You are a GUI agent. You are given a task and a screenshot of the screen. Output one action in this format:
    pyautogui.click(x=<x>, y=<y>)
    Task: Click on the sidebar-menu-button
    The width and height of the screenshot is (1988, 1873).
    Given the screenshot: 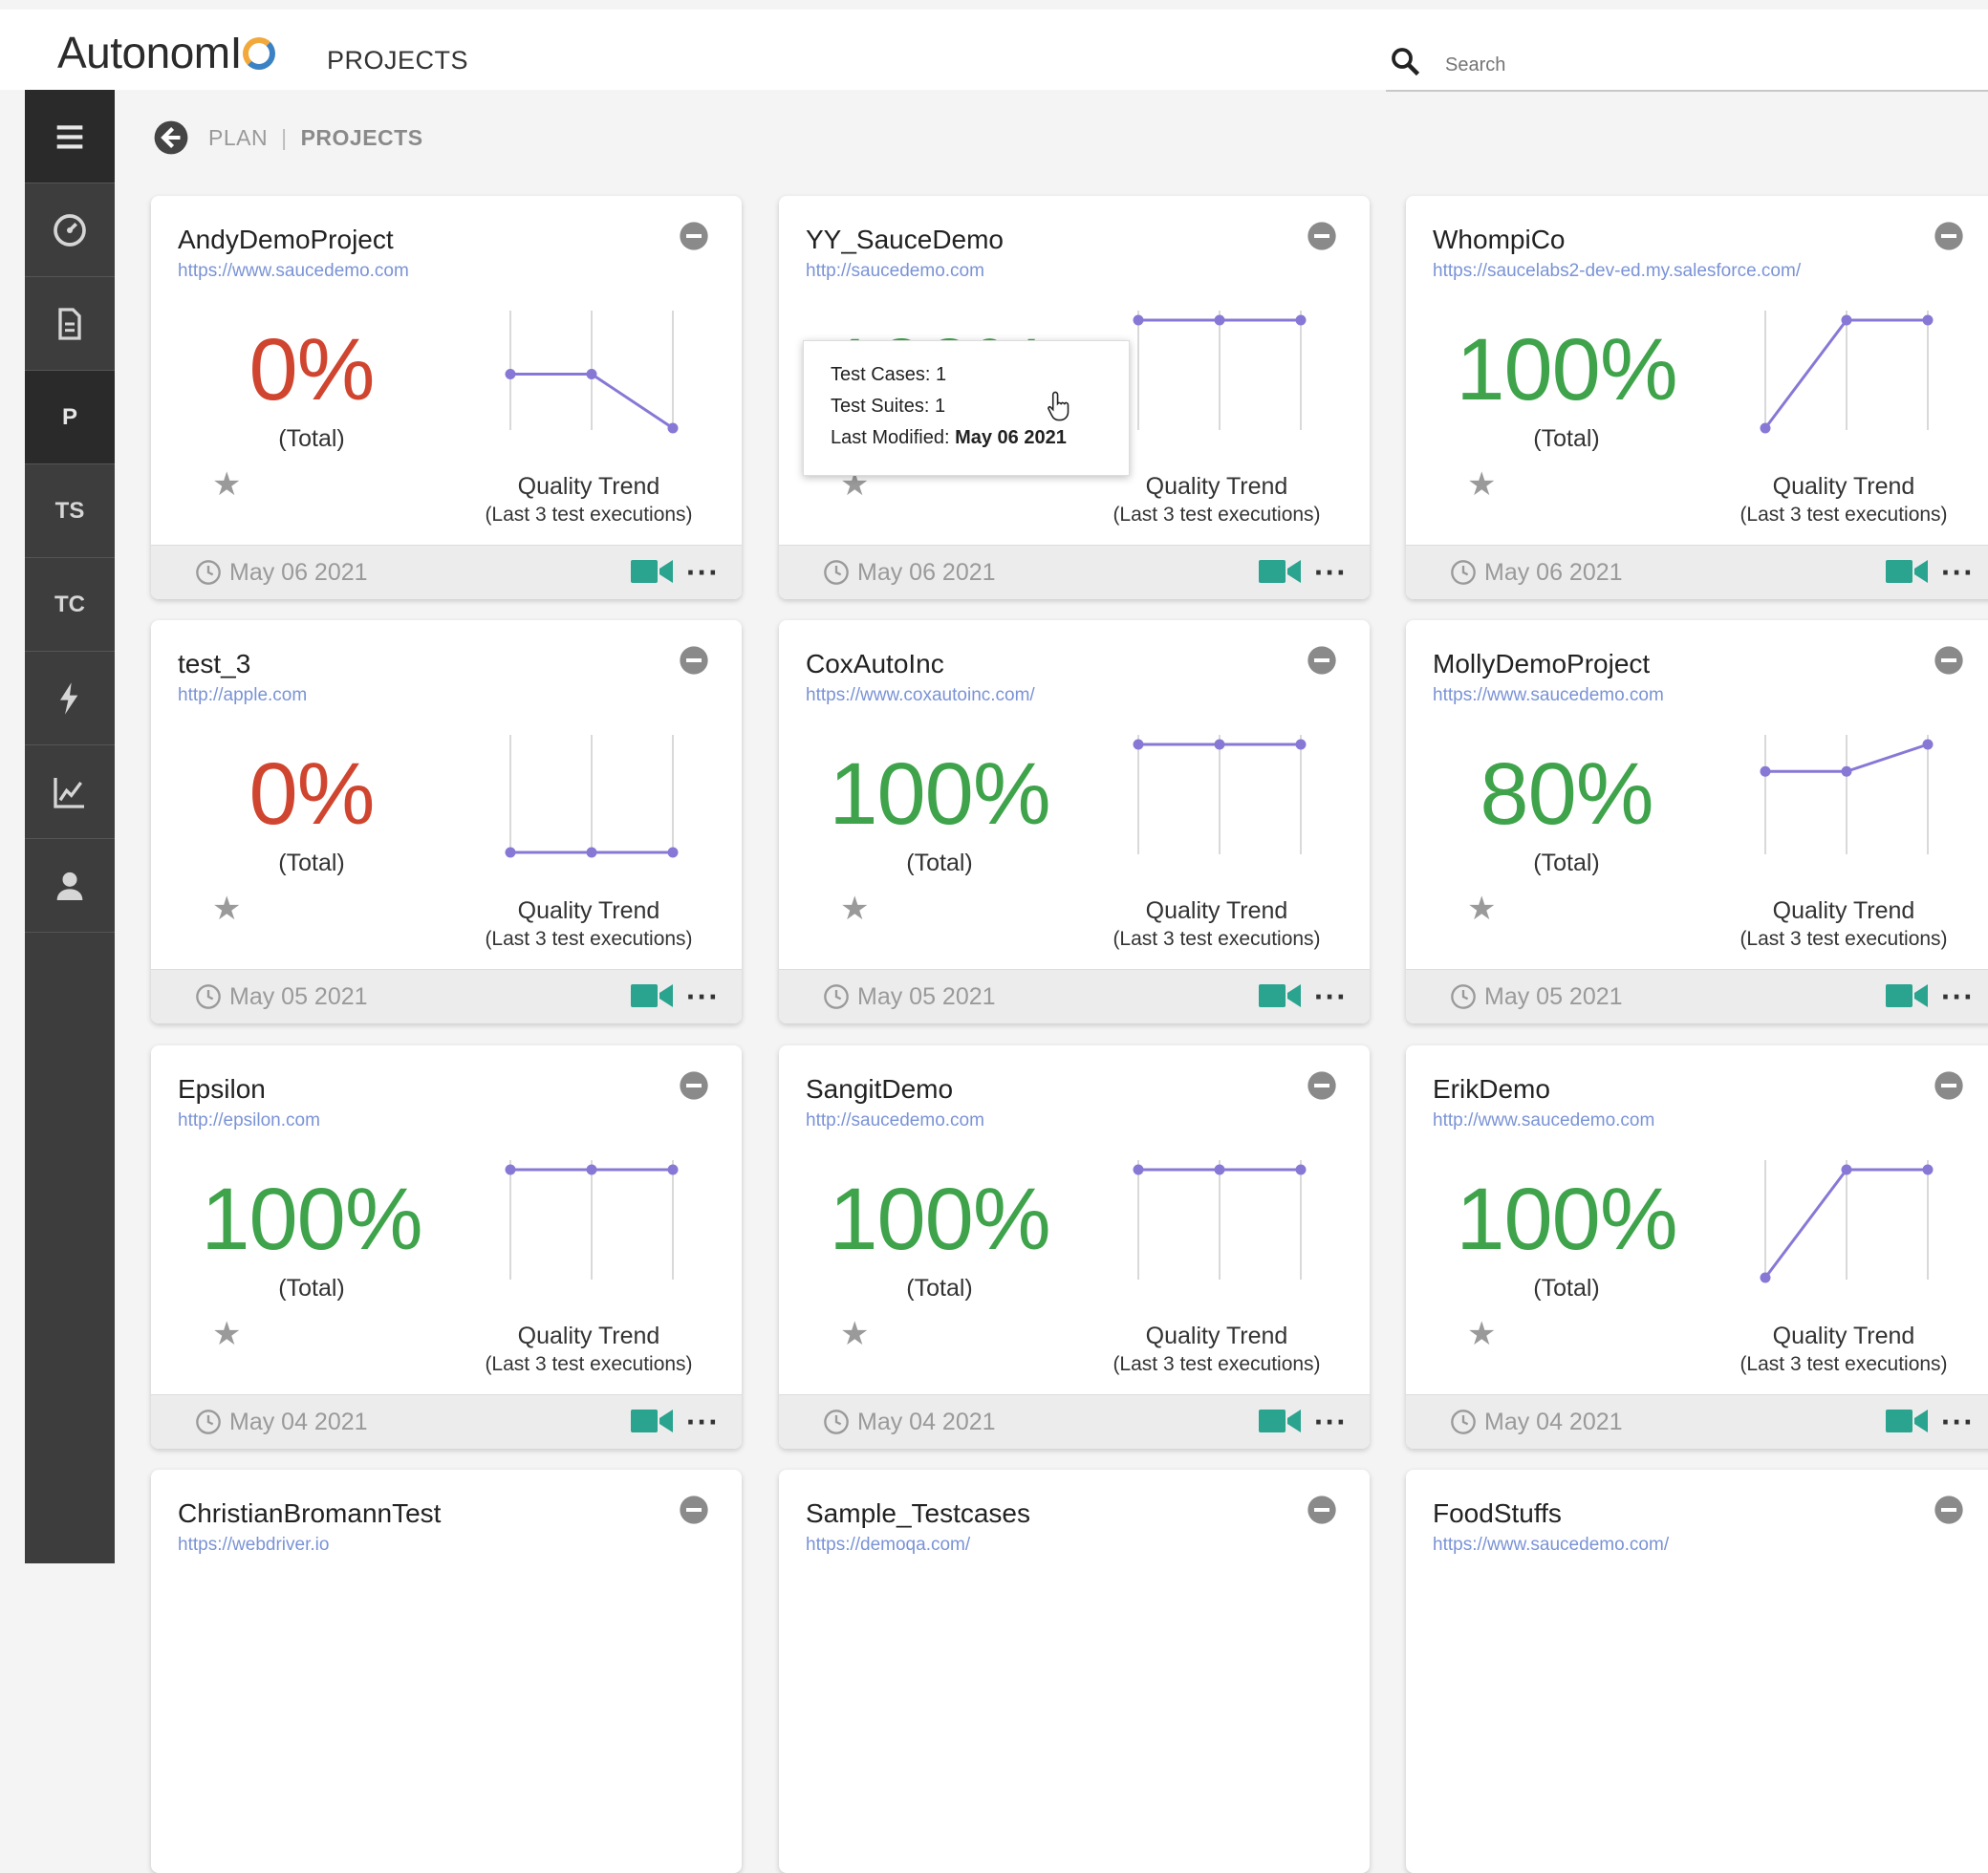 What is the action you would take?
    pyautogui.click(x=70, y=136)
    